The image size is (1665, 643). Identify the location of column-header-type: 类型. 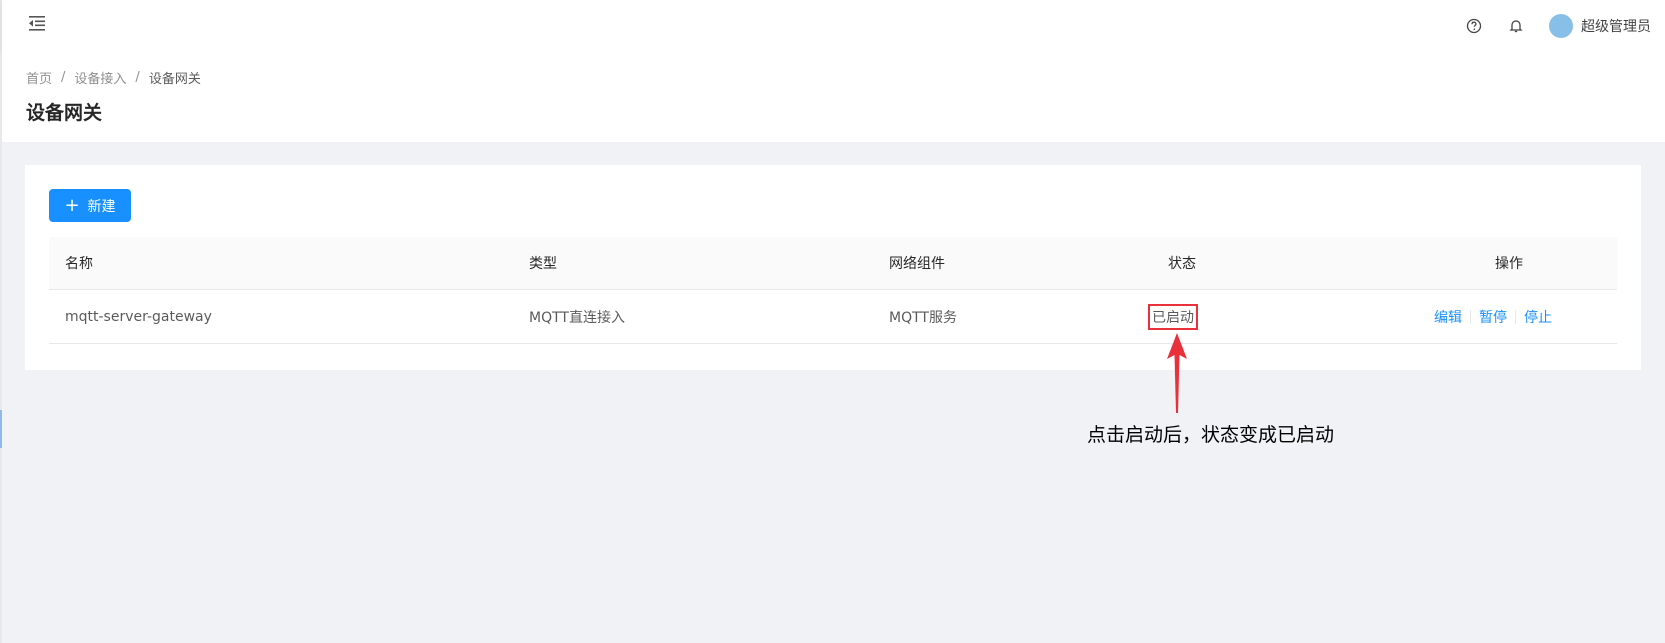
(543, 264).